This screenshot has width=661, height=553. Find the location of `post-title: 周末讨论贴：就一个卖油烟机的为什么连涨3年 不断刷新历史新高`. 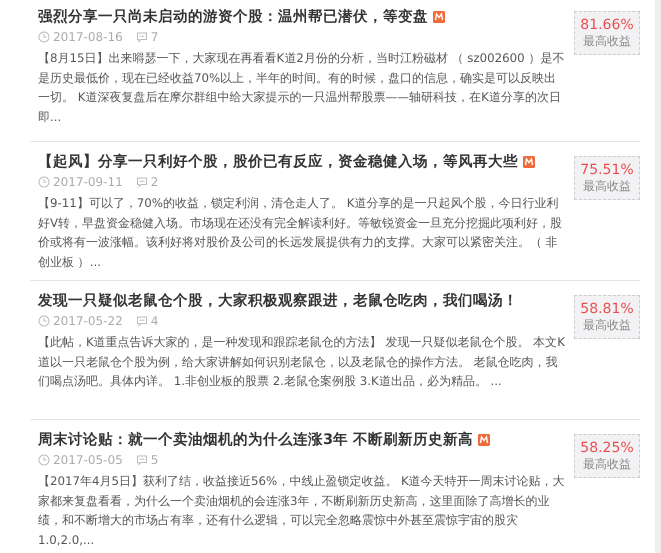

post-title: 周末讨论贴：就一个卖油烟机的为什么连涨3年 不断刷新历史新高 is located at coordinates (256, 440).